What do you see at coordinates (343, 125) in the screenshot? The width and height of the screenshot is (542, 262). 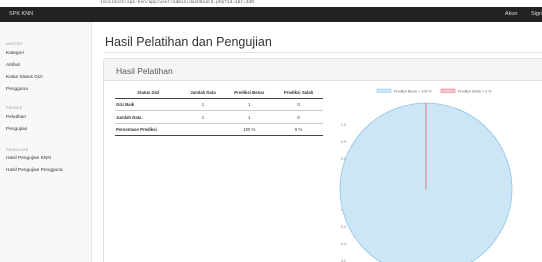 I see `y-tick-label: 1.0` at bounding box center [343, 125].